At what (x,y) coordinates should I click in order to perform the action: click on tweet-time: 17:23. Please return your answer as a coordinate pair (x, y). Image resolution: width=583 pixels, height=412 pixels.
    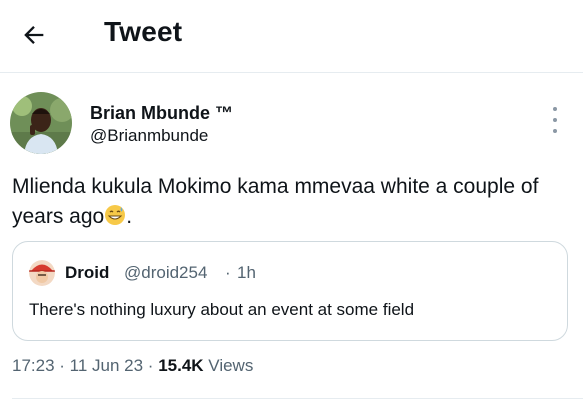
    Looking at the image, I should click on (33, 365).